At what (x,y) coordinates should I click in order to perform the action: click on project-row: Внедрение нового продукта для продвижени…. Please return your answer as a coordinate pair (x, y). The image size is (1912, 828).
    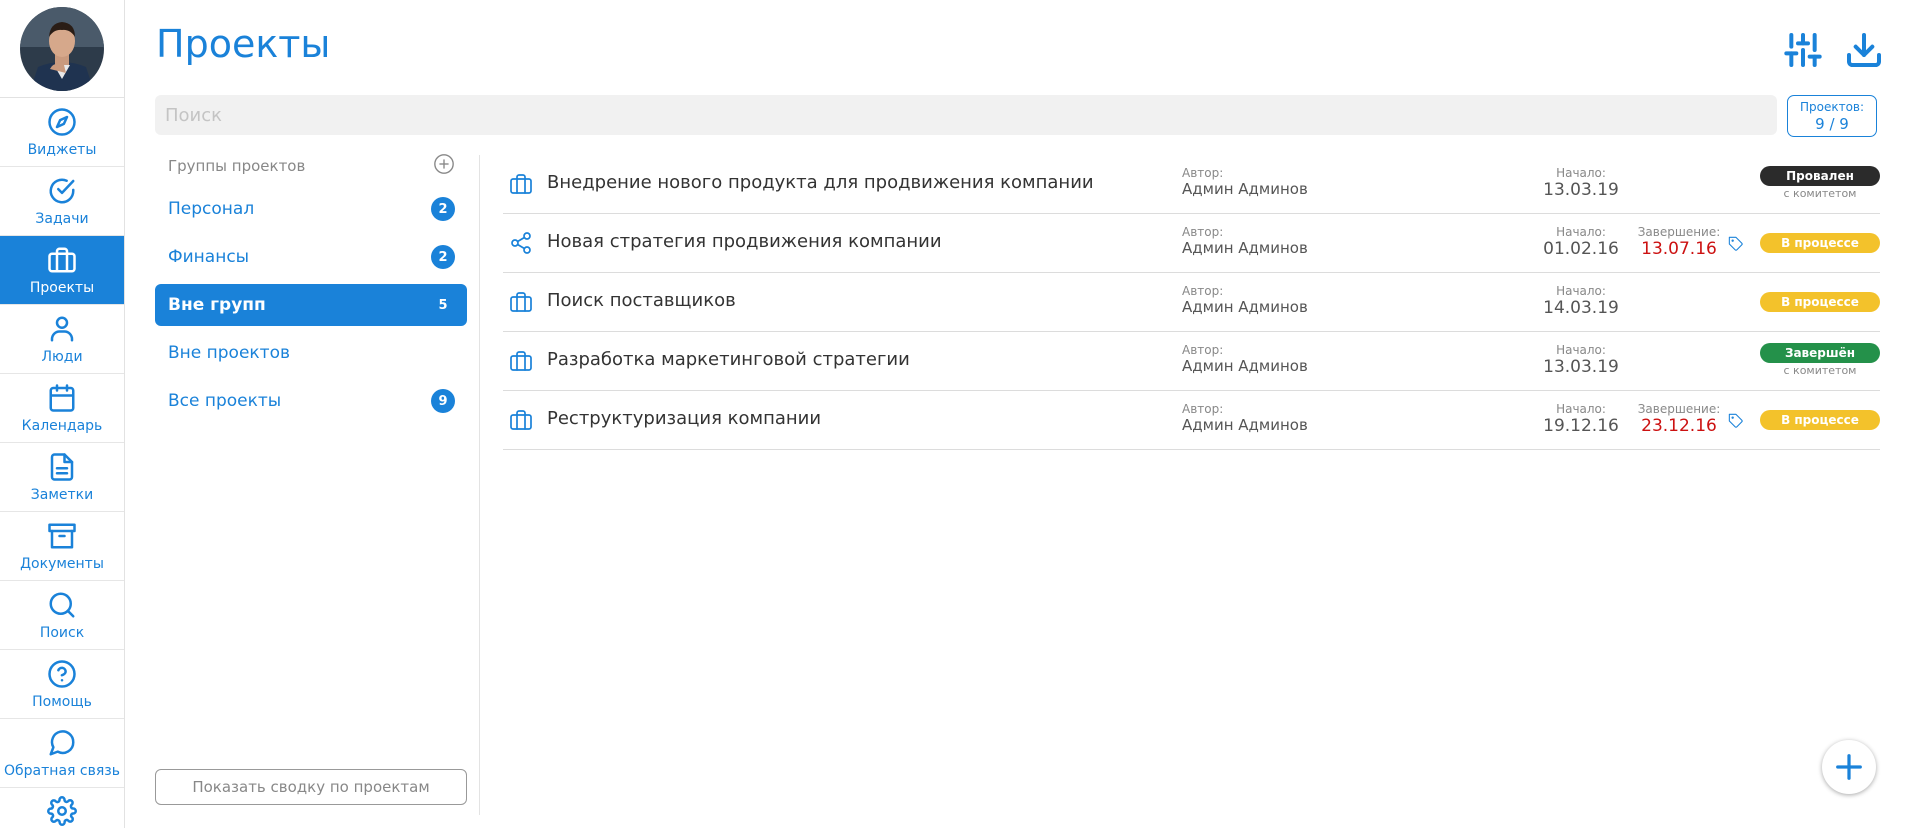
    Looking at the image, I should click on (1191, 184).